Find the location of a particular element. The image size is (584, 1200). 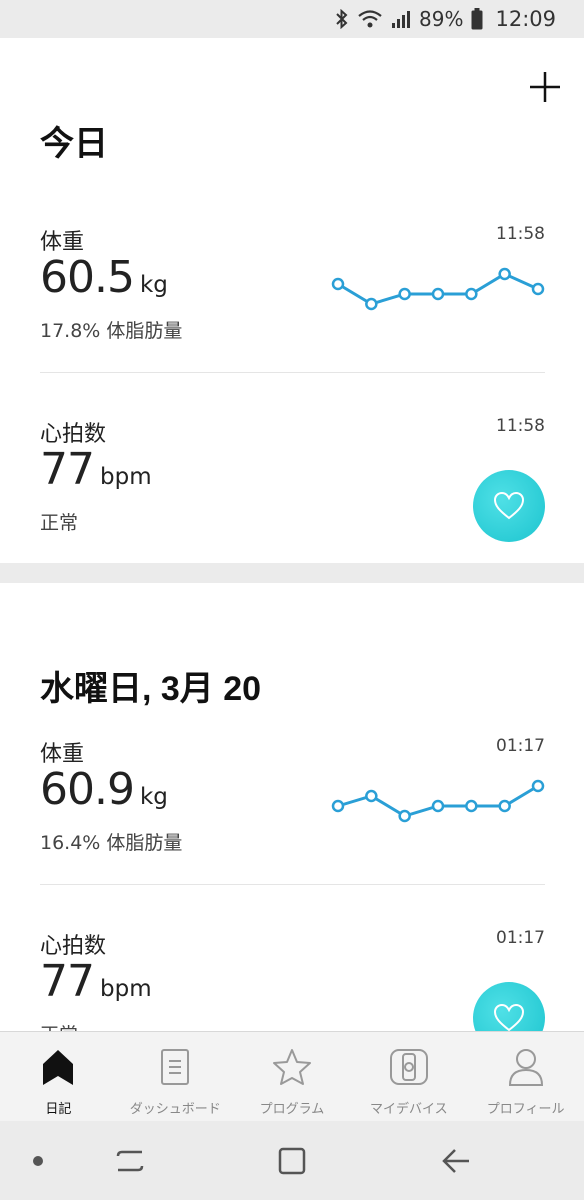

home-button is located at coordinates (292, 1161).